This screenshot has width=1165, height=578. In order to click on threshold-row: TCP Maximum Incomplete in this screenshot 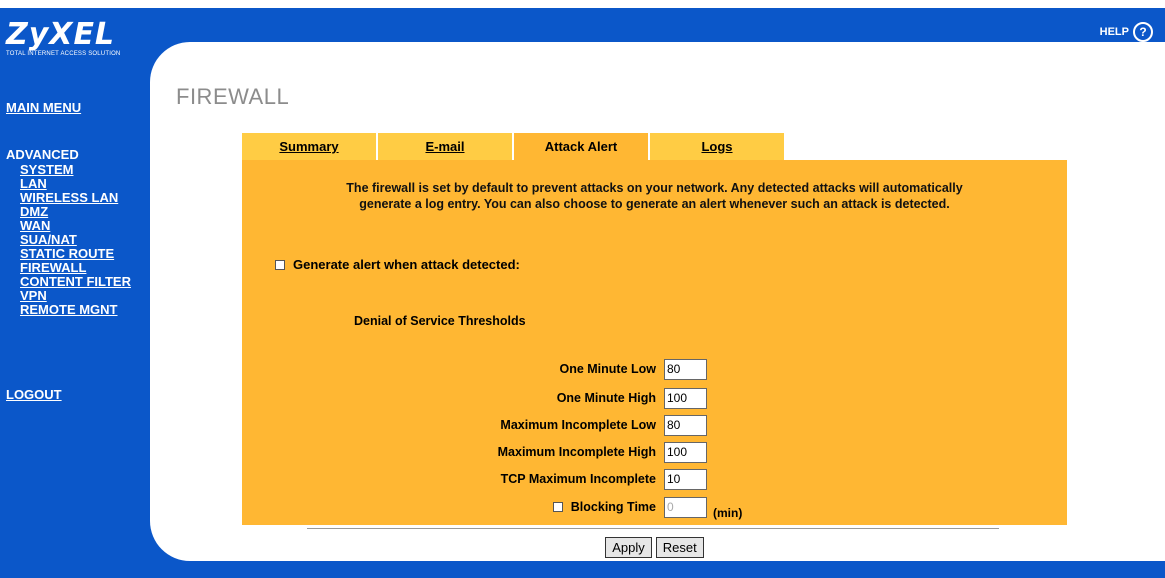, I will do `click(604, 479)`.